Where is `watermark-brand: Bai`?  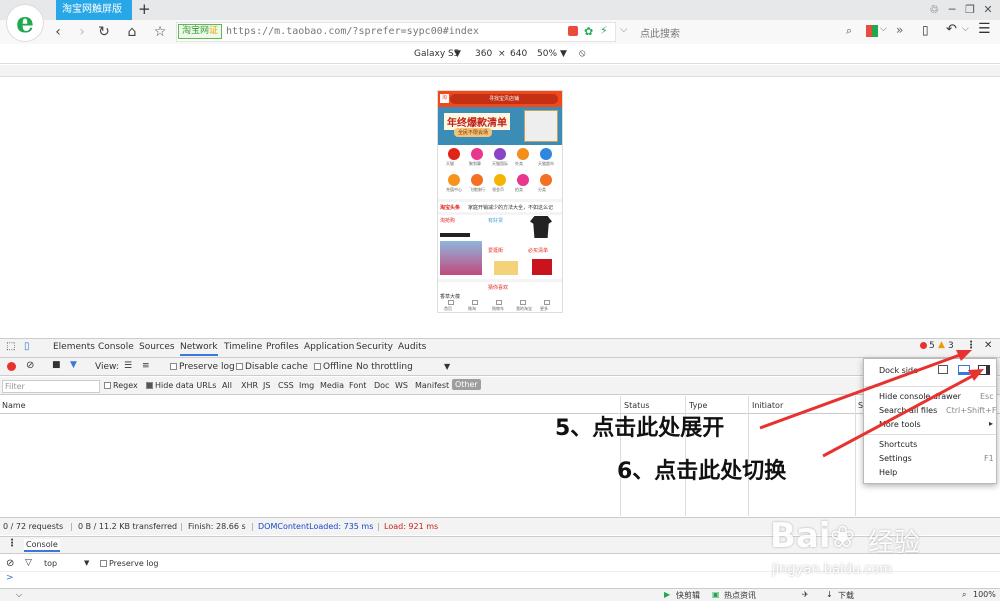 watermark-brand: Bai is located at coordinates (800, 536).